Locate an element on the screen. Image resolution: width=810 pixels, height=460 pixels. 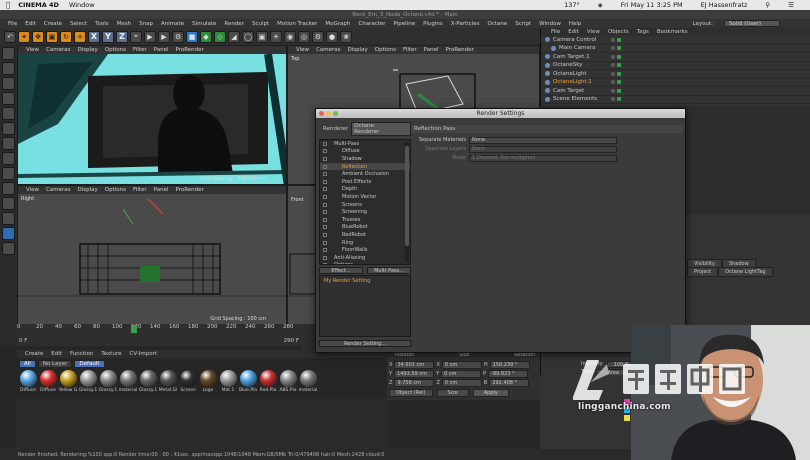
material-item: Glossy.1 is located at coordinates (108, 383).